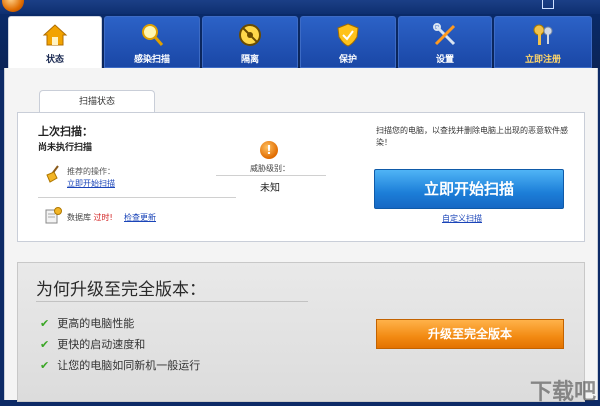 The height and width of the screenshot is (406, 600). Describe the element at coordinates (140, 217) in the screenshot. I see `check-update-link: 检查更新` at that location.